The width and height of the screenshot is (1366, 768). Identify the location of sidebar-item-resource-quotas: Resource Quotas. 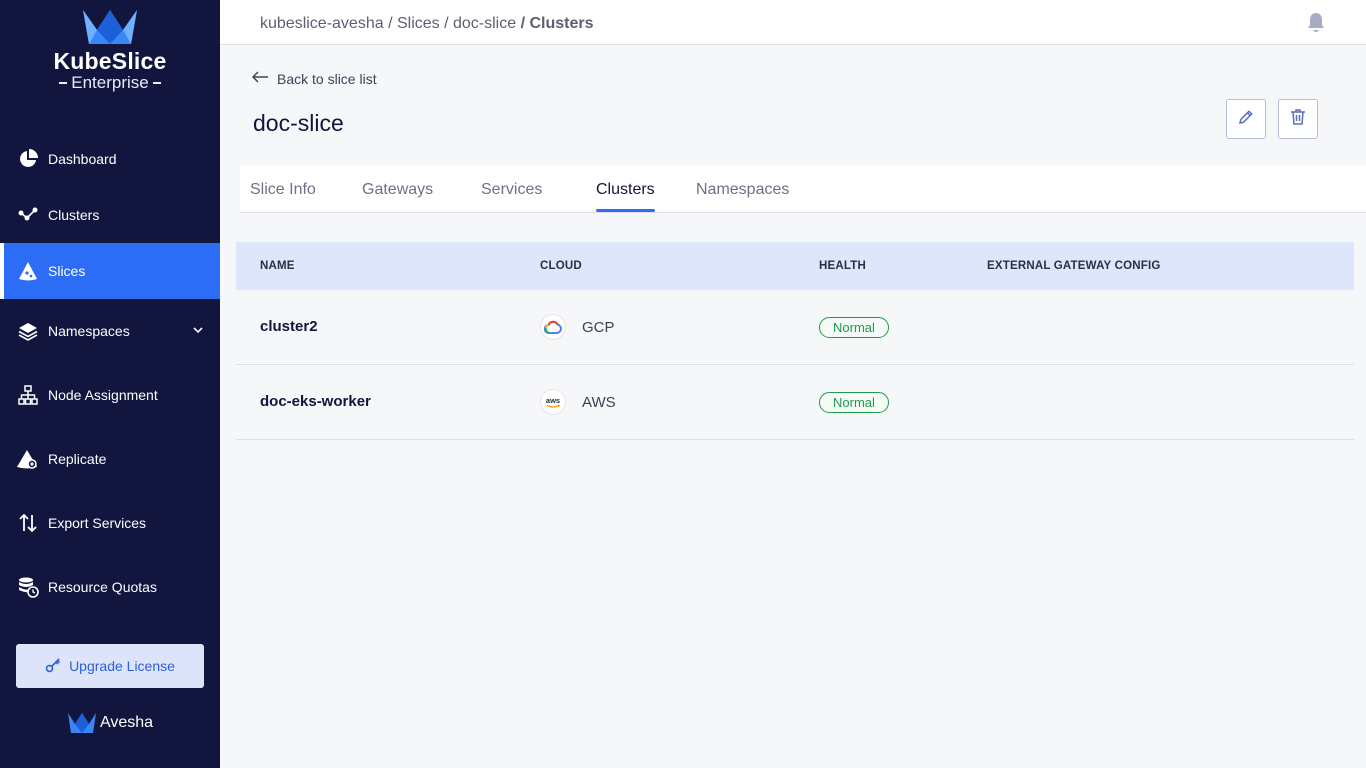
(110, 587).